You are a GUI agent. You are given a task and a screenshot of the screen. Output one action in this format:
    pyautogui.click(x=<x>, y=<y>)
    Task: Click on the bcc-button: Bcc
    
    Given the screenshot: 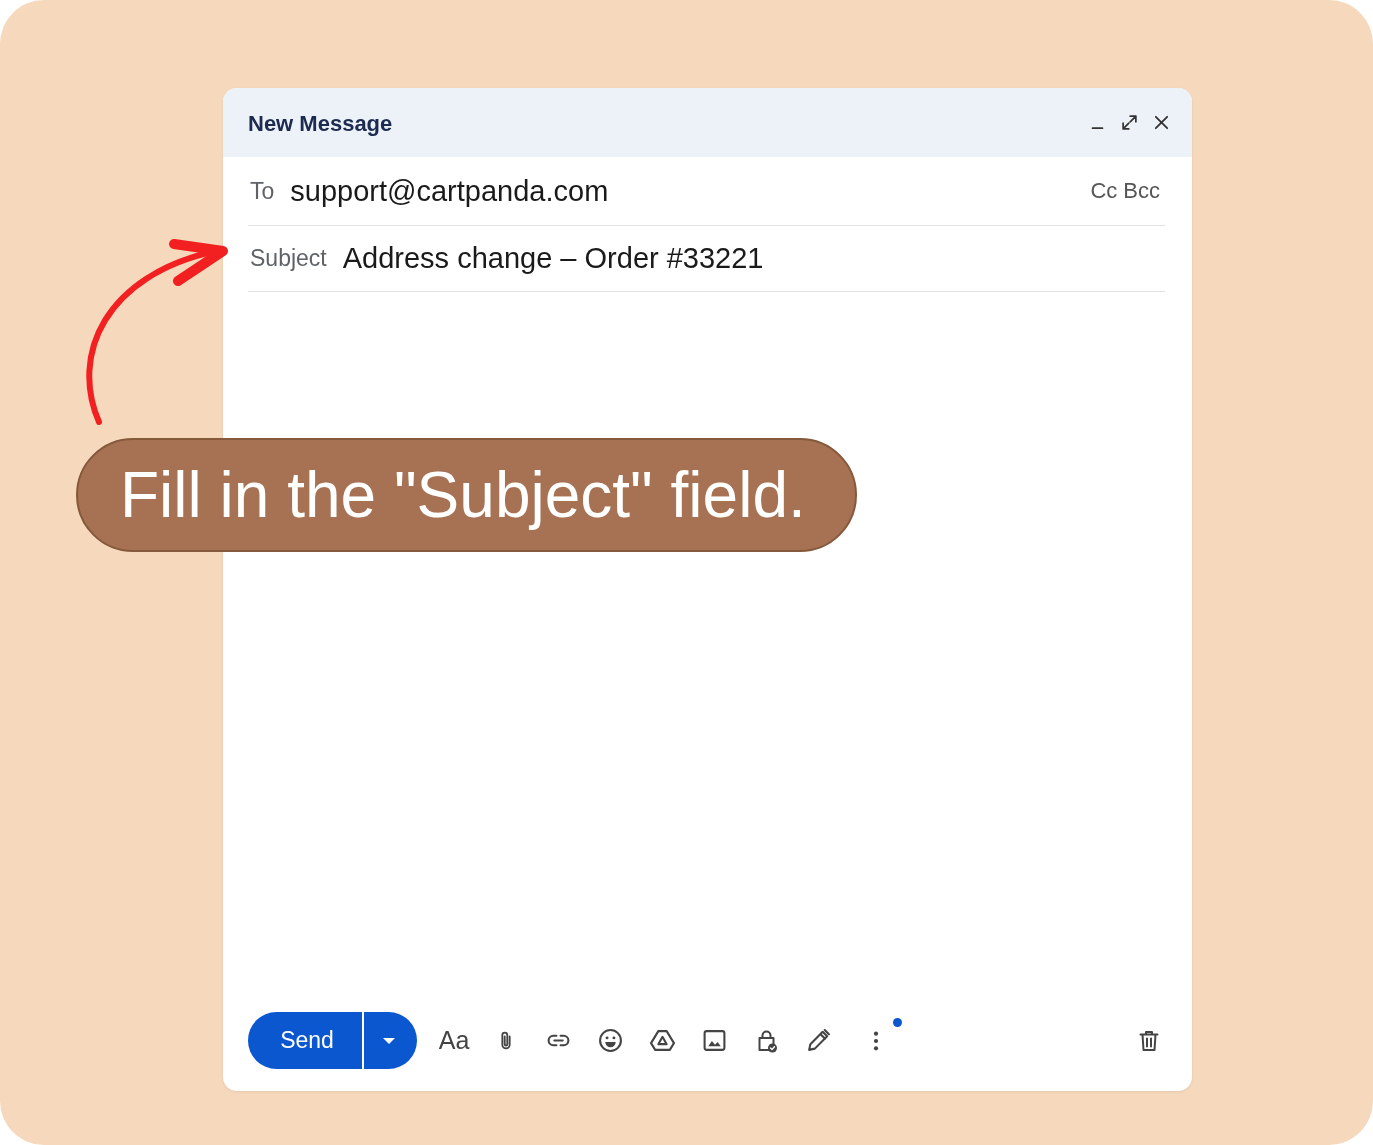 What is the action you would take?
    pyautogui.click(x=1141, y=191)
    